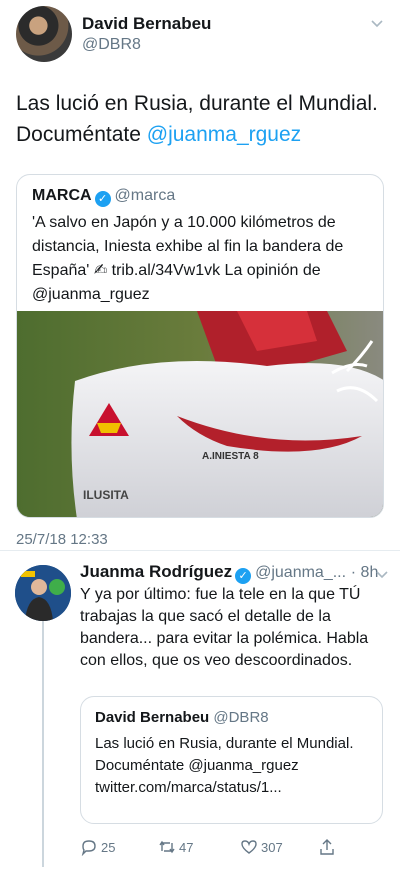 The image size is (400, 872). I want to click on quoted-author-handle: @marca, so click(145, 195).